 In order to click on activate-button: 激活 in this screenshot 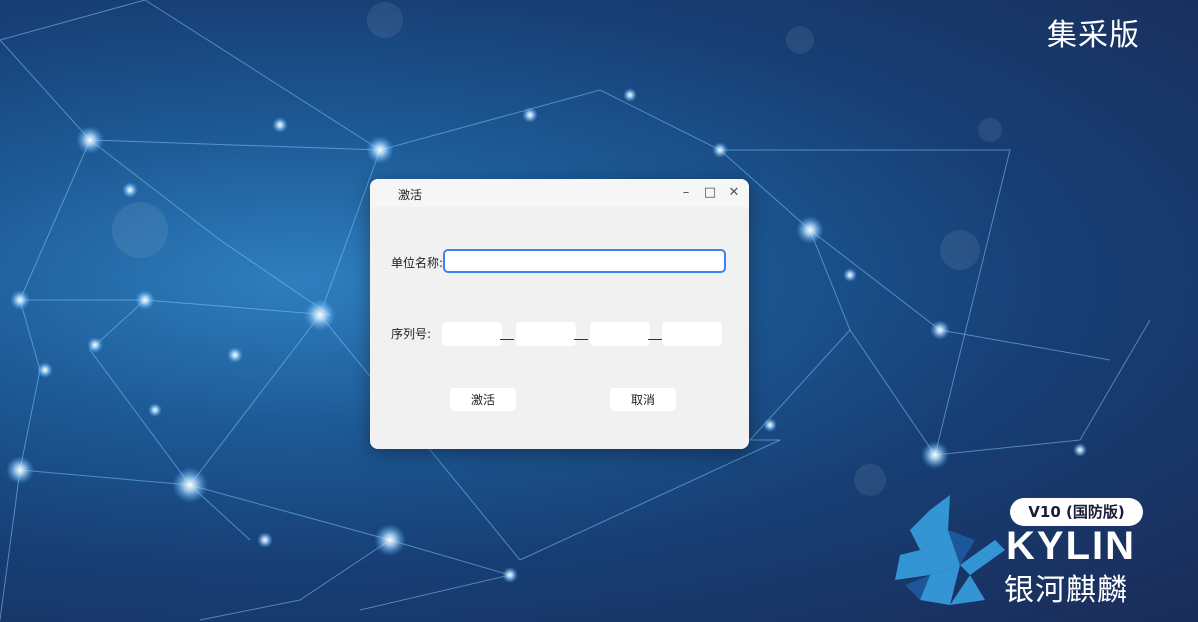, I will do `click(483, 399)`.